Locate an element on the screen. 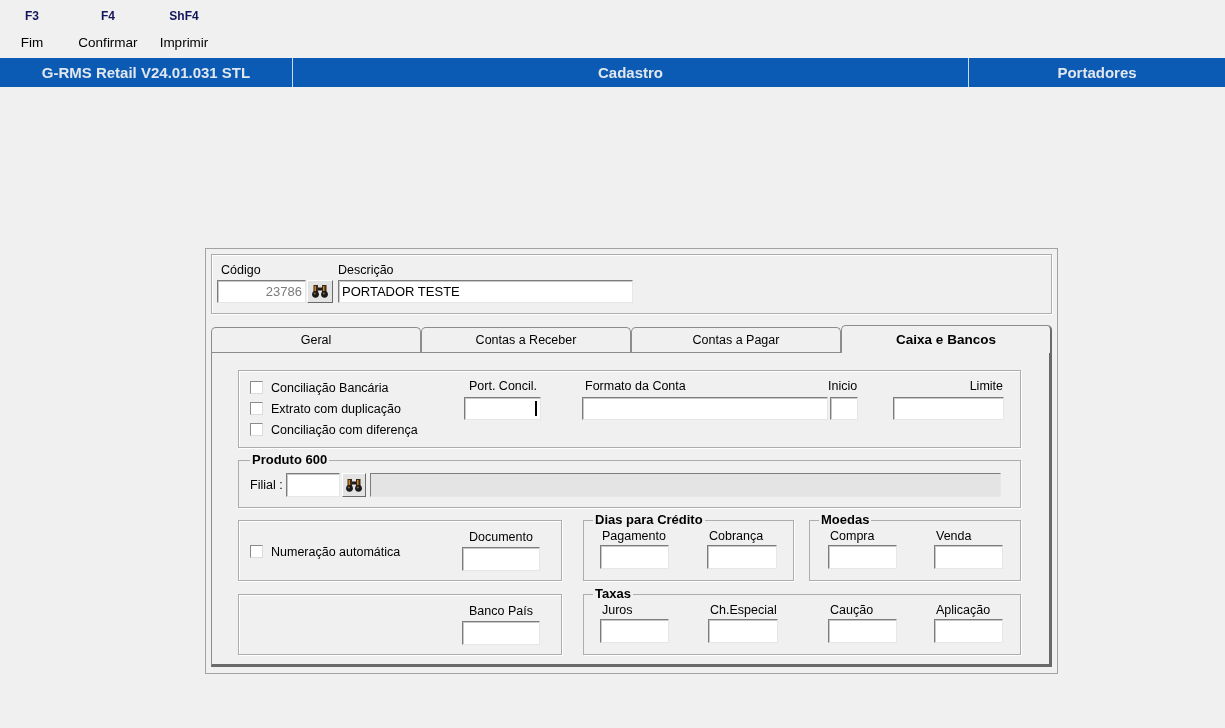 The image size is (1225, 728). checkbox-label: Conciliação com diferença is located at coordinates (344, 429).